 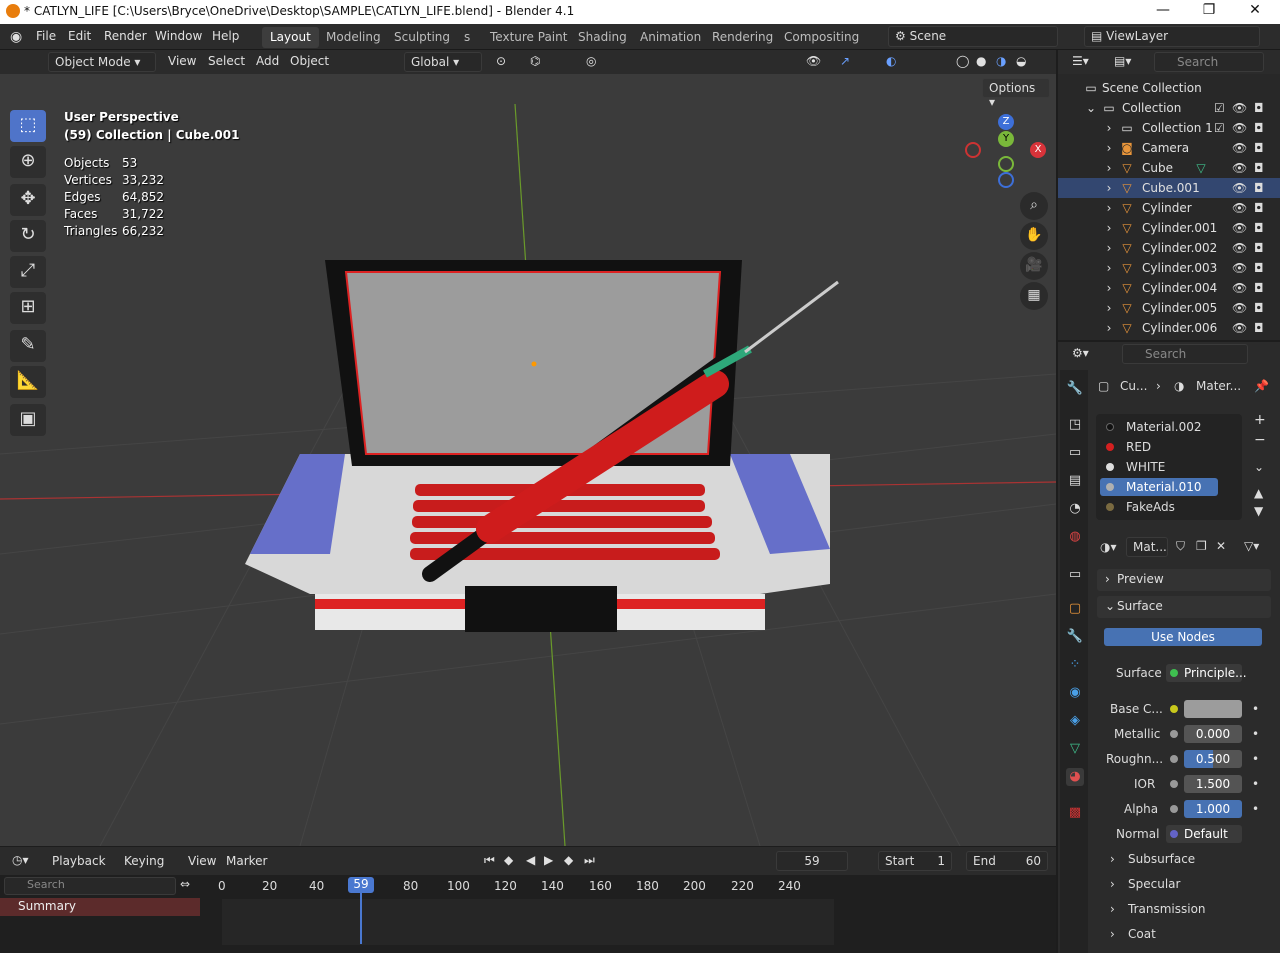 I want to click on outliner-scene-collection: ▭ Scene Collection, so click(x=1169, y=88).